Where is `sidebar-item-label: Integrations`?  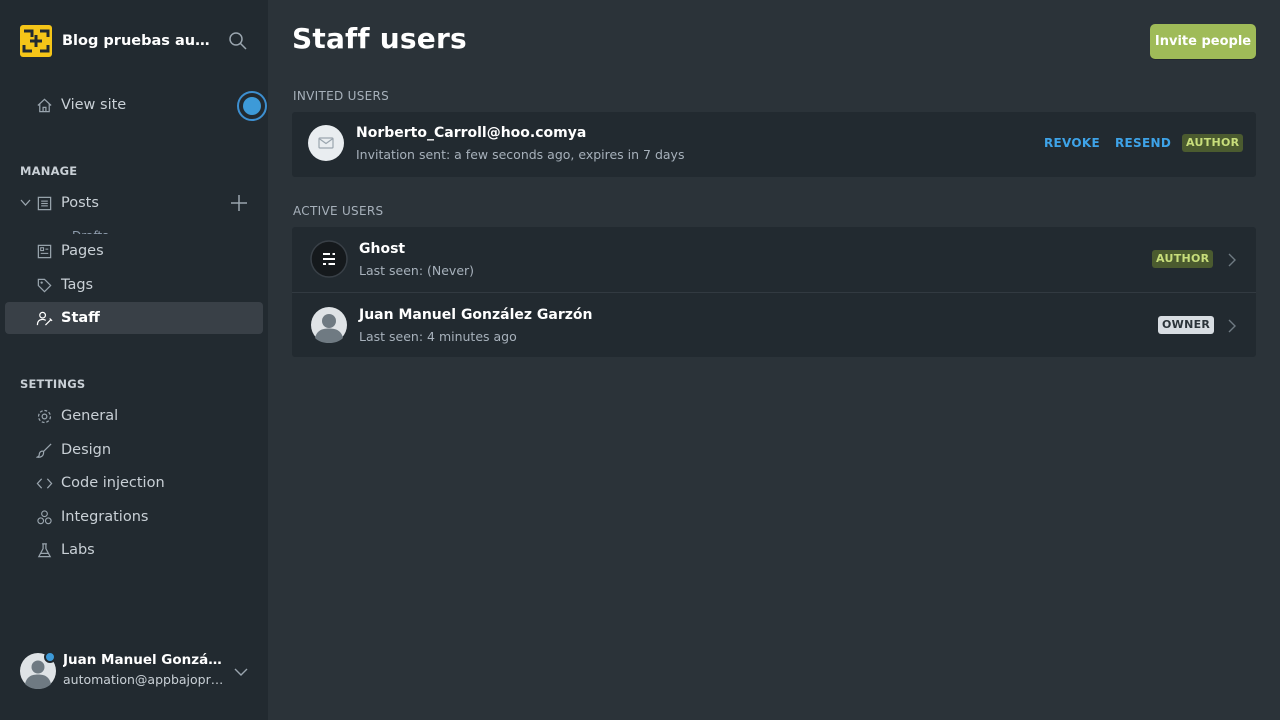
sidebar-item-label: Integrations is located at coordinates (105, 517).